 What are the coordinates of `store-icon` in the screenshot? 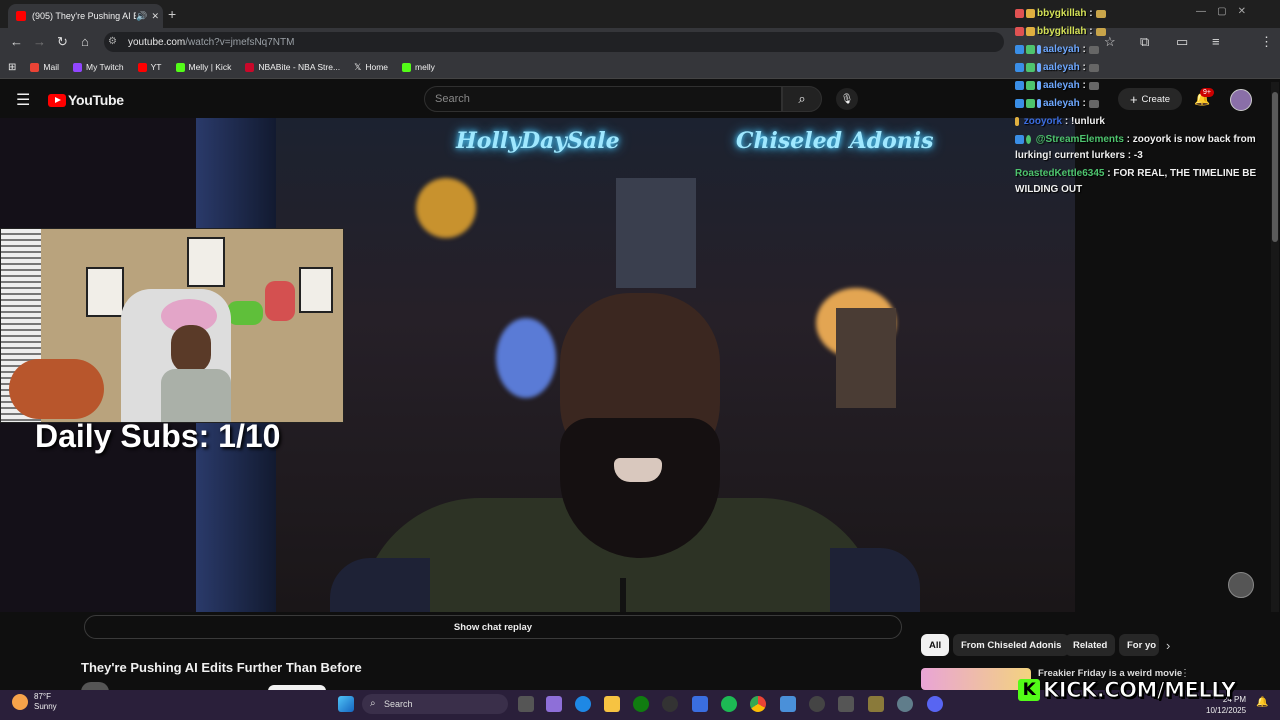 It's located at (700, 704).